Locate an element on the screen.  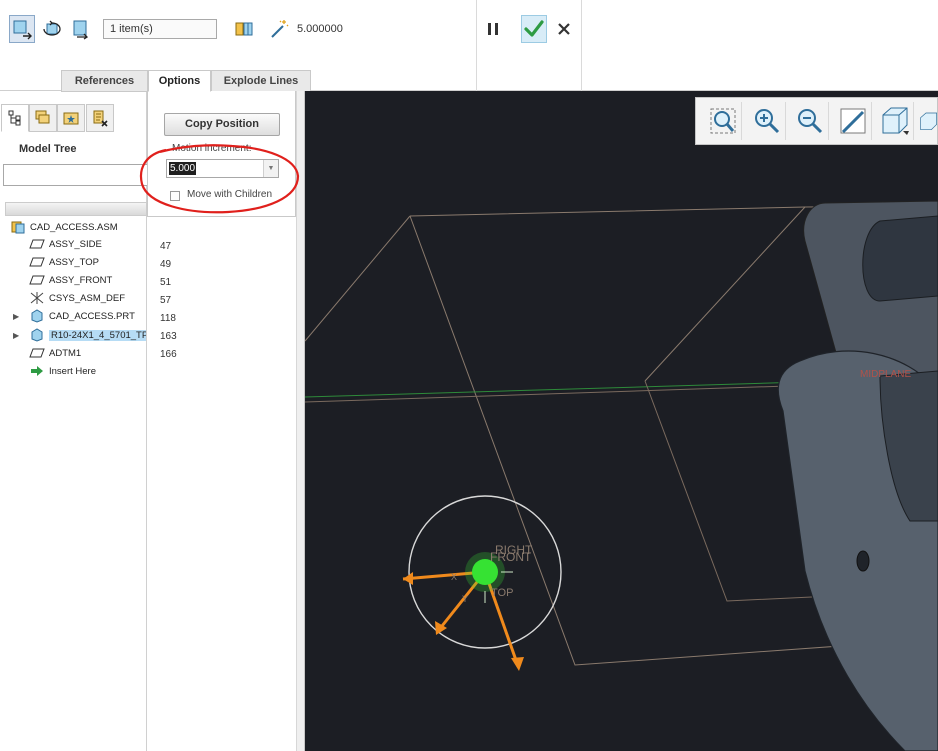
plane-move-icon is located at coordinates (81, 30).